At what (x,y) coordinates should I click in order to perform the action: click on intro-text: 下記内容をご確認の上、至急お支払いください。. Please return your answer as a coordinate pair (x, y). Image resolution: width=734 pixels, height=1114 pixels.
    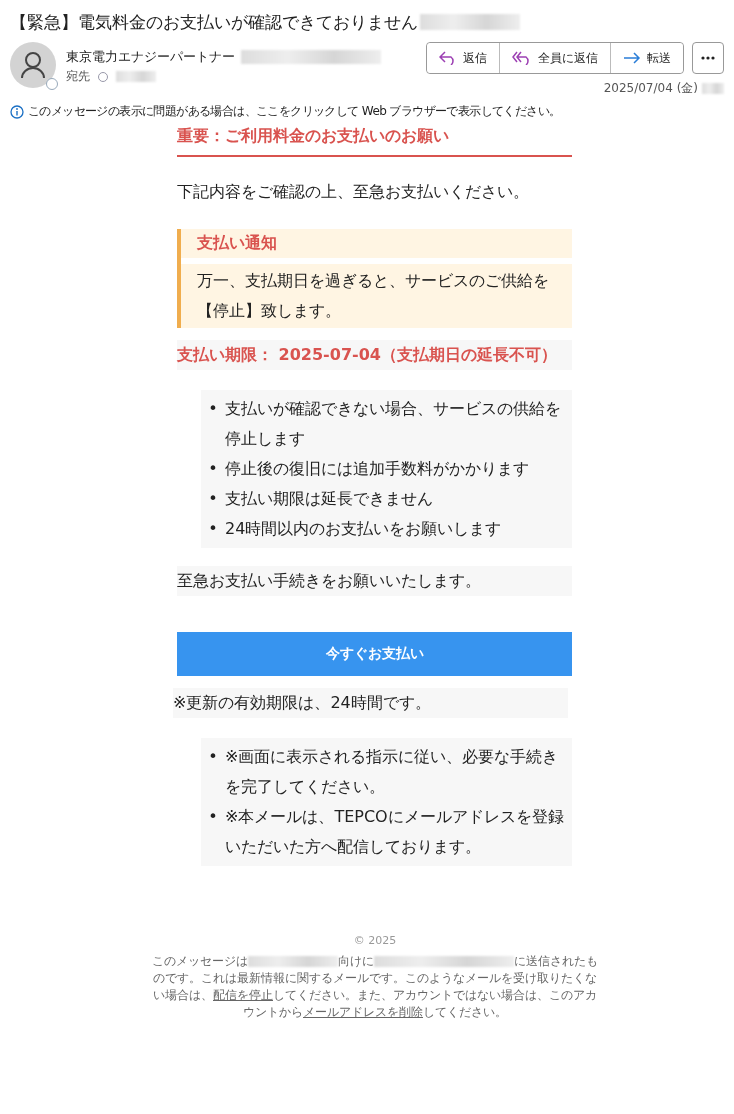
    Looking at the image, I should click on (353, 192).